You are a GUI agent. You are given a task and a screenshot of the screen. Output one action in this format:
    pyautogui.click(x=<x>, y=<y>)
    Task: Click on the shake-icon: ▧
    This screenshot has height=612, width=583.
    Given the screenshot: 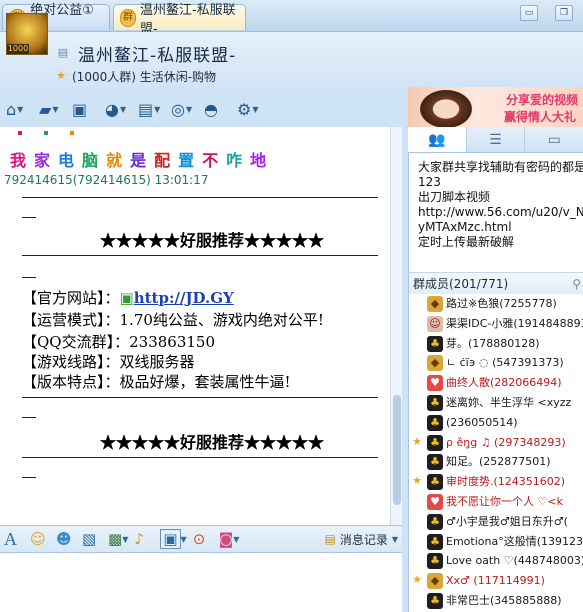 What is the action you would take?
    pyautogui.click(x=89, y=539)
    